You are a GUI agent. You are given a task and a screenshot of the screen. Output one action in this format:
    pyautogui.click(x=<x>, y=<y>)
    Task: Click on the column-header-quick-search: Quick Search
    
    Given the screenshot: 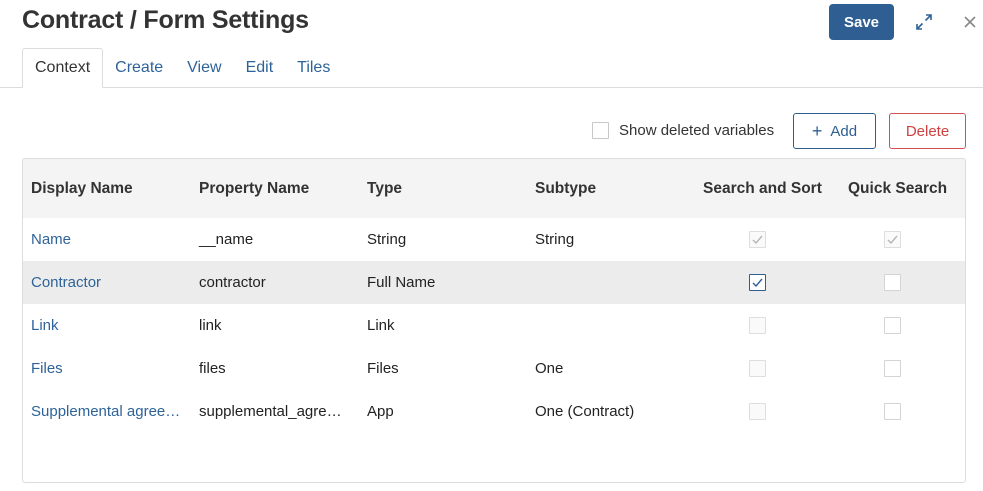 What is the action you would take?
    pyautogui.click(x=897, y=188)
    